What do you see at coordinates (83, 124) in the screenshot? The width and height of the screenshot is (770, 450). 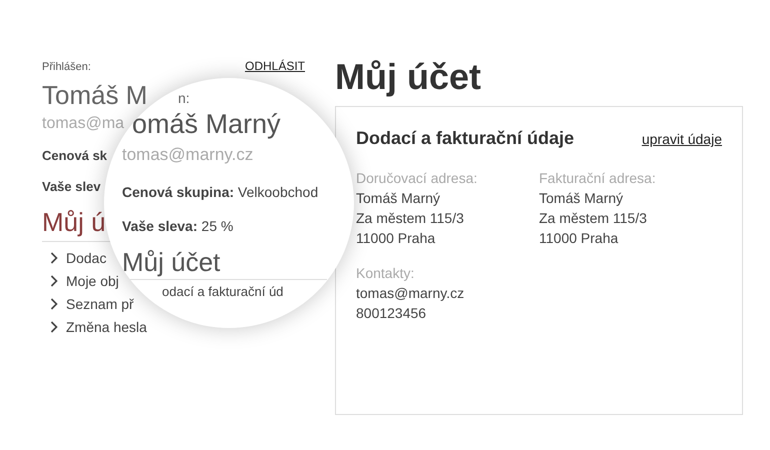 I see `user-email: tomas@ma` at bounding box center [83, 124].